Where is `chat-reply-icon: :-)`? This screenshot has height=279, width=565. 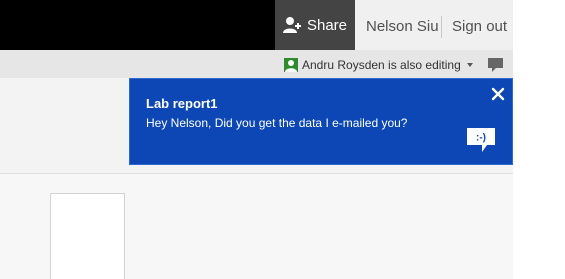 chat-reply-icon: :-) is located at coordinates (481, 142).